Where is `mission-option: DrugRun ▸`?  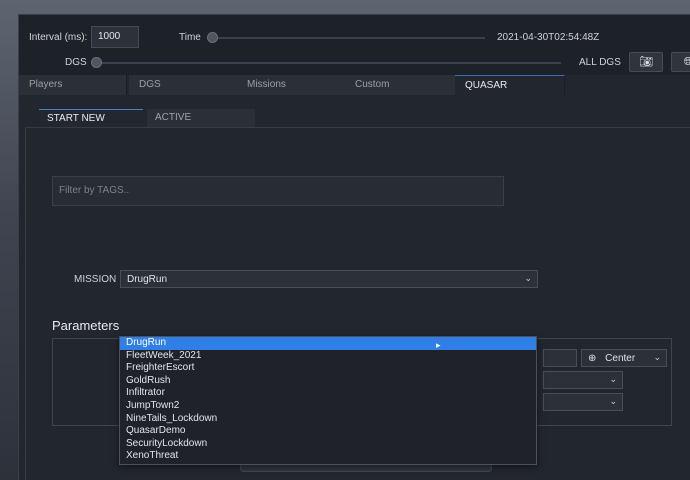 mission-option: DrugRun ▸ is located at coordinates (328, 343).